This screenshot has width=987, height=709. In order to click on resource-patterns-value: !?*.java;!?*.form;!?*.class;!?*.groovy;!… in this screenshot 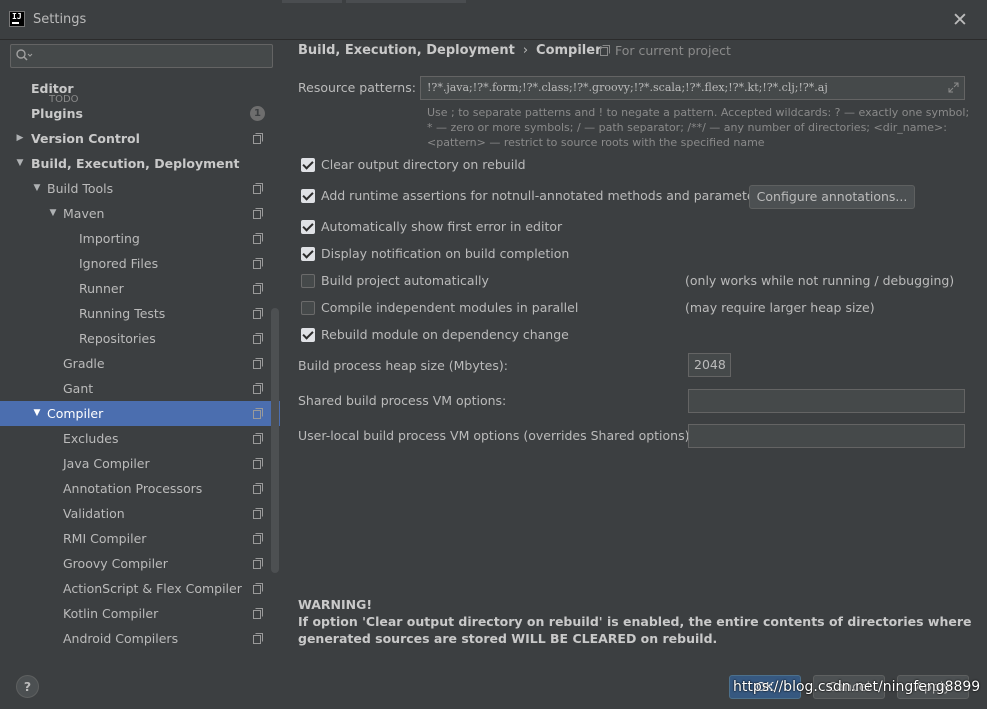, I will do `click(627, 87)`.